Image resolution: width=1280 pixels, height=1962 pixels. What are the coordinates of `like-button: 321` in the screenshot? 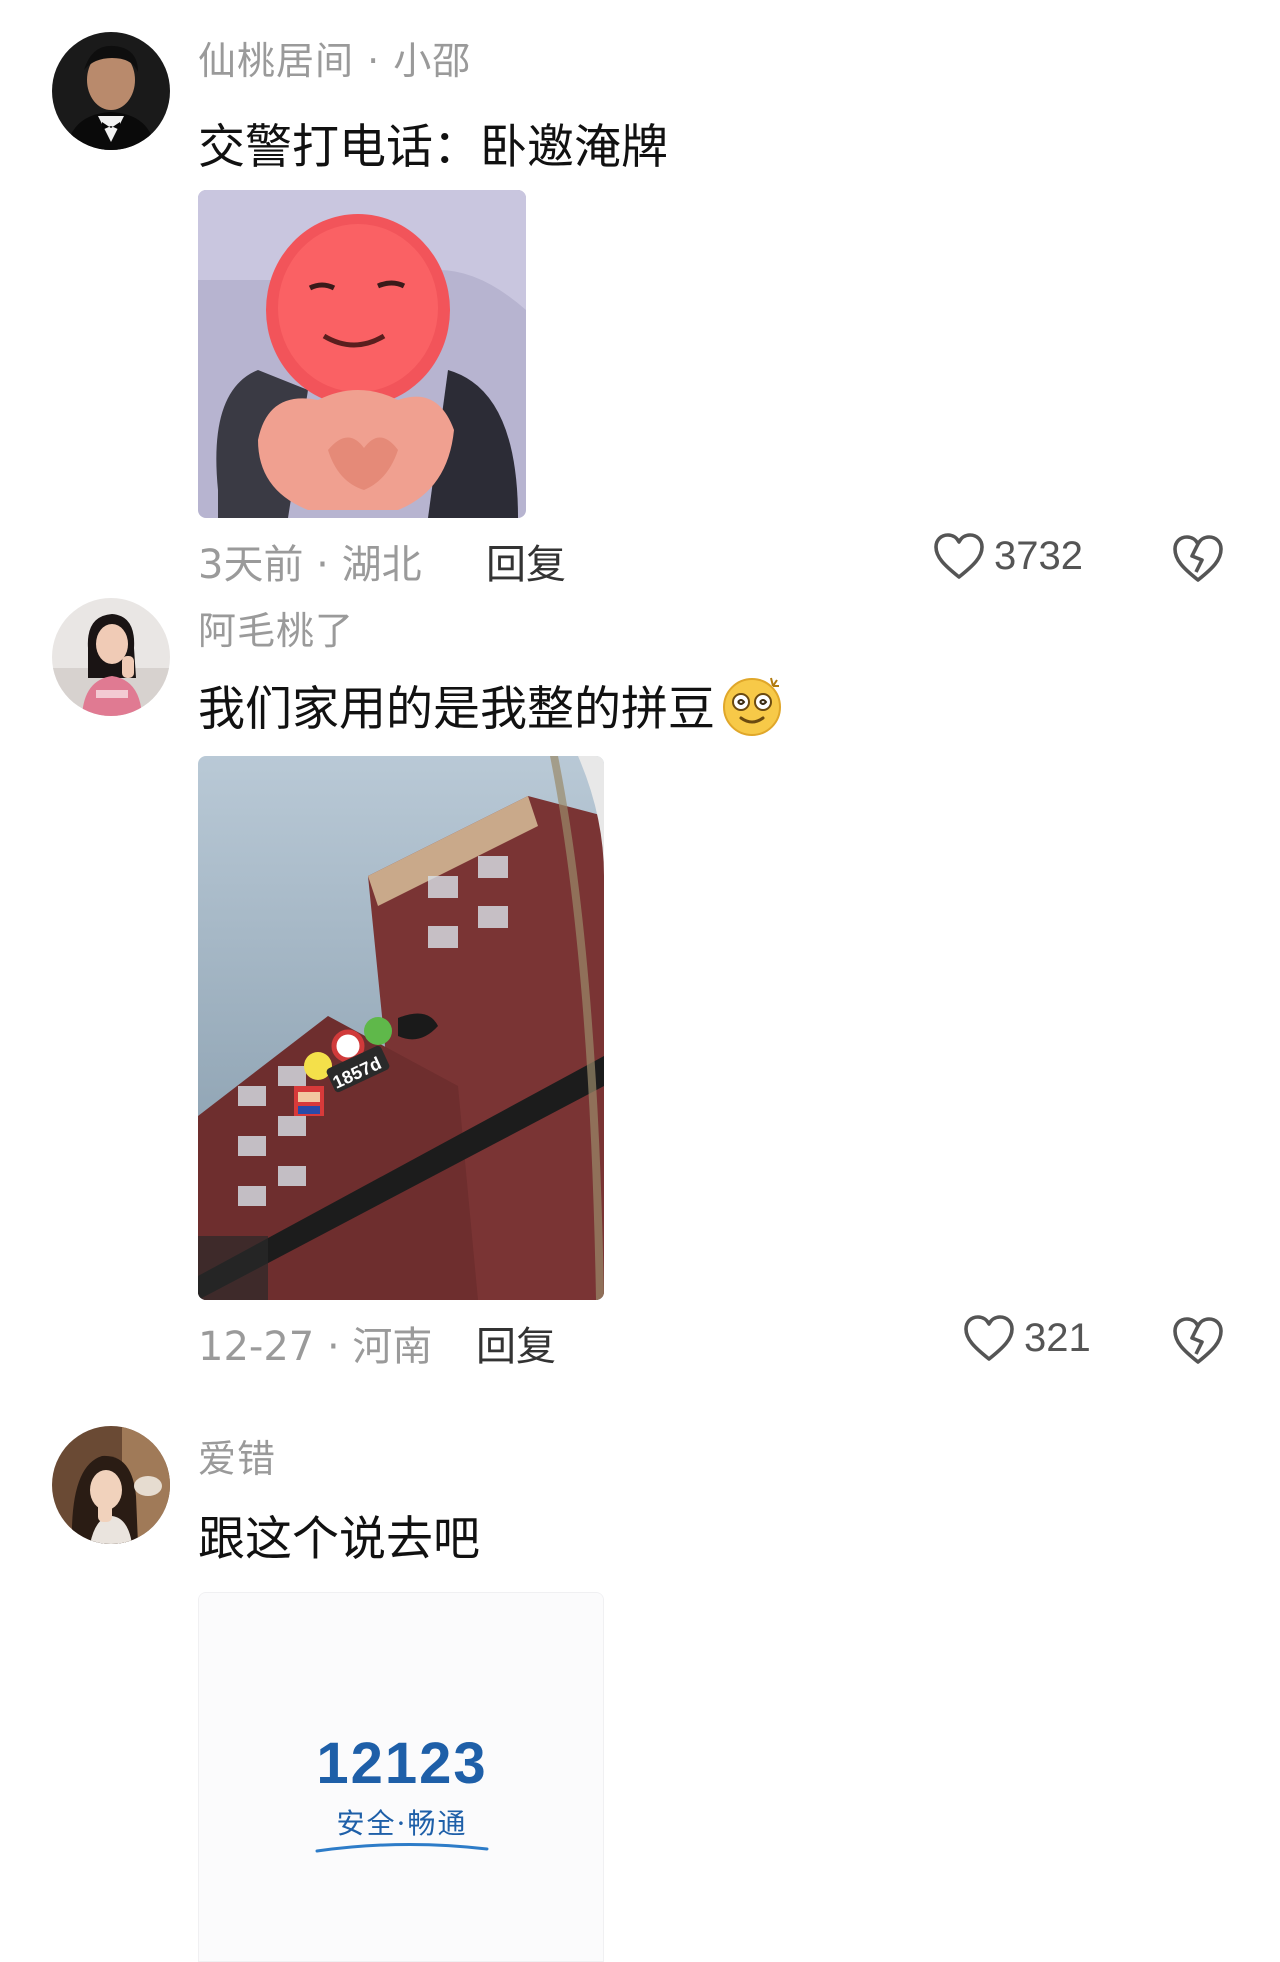 It's located at (1026, 1338).